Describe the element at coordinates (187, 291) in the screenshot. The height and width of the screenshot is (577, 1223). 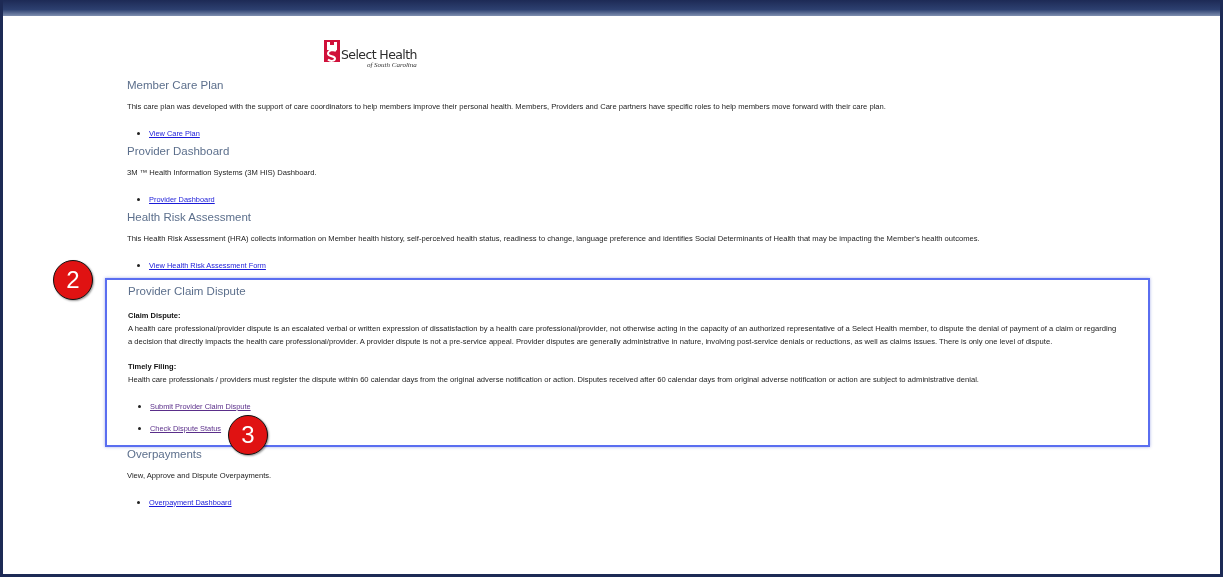
I see `section-heading: Provider Claim Dispute` at that location.